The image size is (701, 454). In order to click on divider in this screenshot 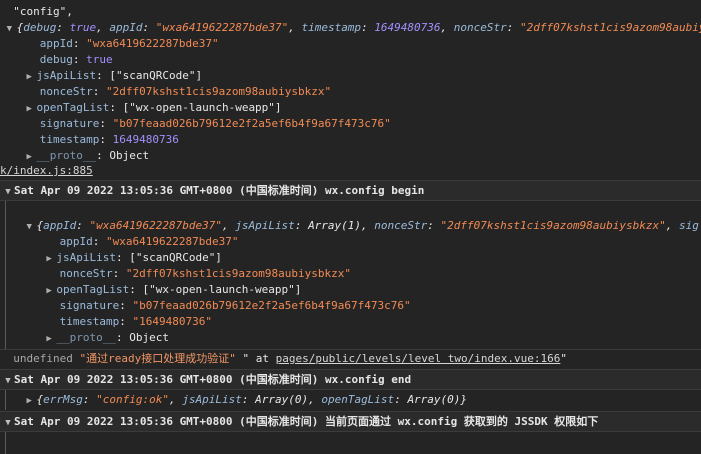, I will do `click(350, 349)`.